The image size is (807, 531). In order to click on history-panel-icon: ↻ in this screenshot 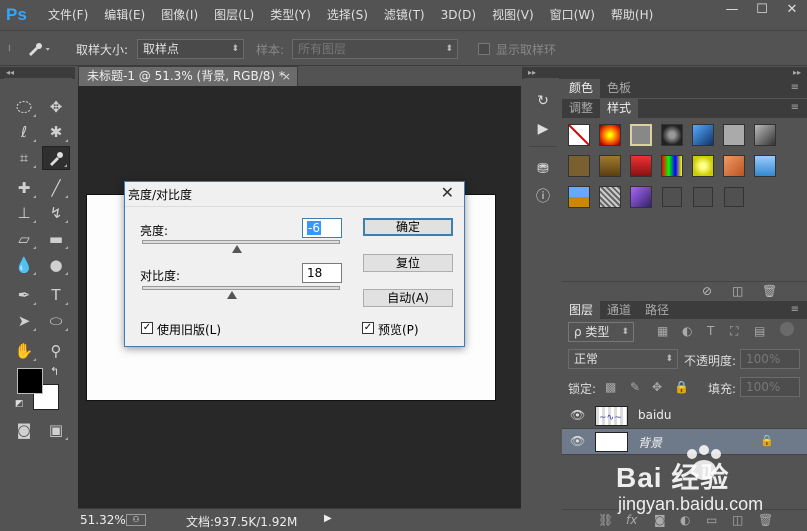, I will do `click(543, 101)`.